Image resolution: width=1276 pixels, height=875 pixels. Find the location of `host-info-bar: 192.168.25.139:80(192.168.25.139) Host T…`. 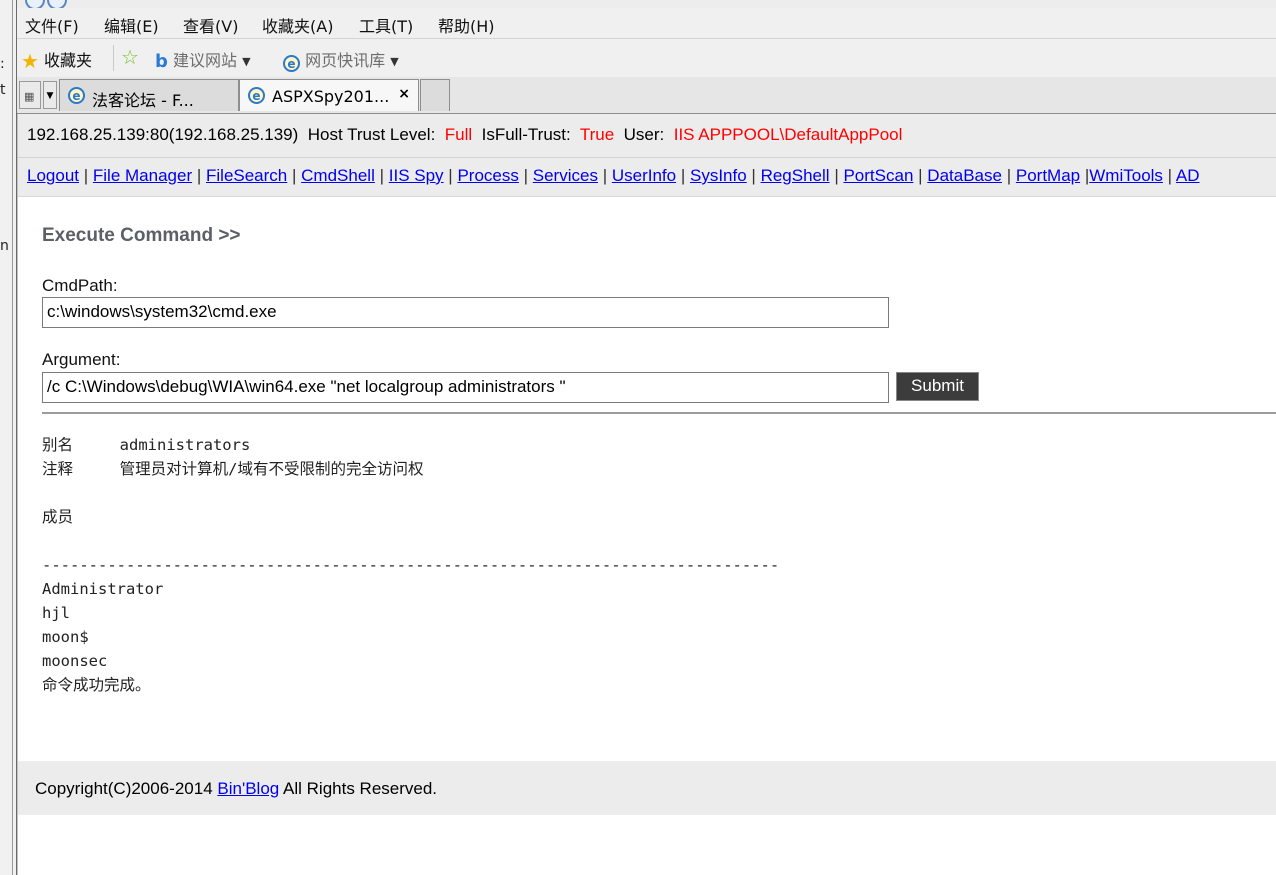

host-info-bar: 192.168.25.139:80(192.168.25.139) Host T… is located at coordinates (647, 136).